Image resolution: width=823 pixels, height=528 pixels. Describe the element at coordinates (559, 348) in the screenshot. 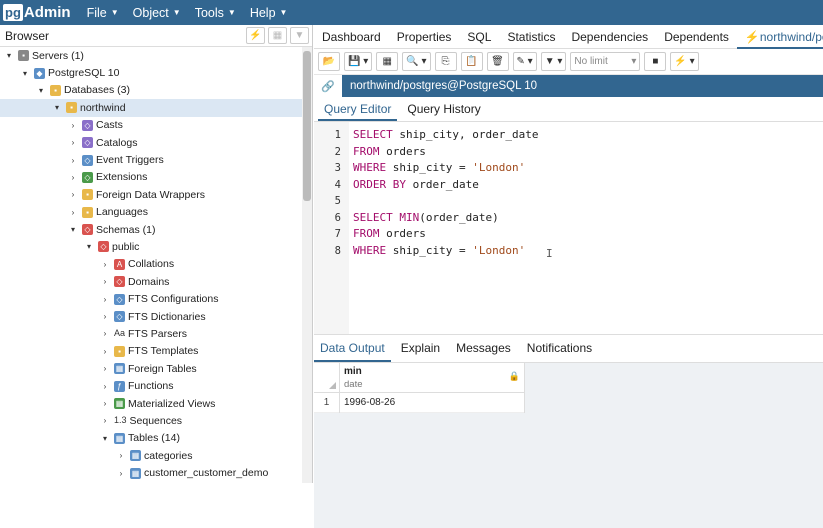

I see `tab-notifications: Notifications` at that location.